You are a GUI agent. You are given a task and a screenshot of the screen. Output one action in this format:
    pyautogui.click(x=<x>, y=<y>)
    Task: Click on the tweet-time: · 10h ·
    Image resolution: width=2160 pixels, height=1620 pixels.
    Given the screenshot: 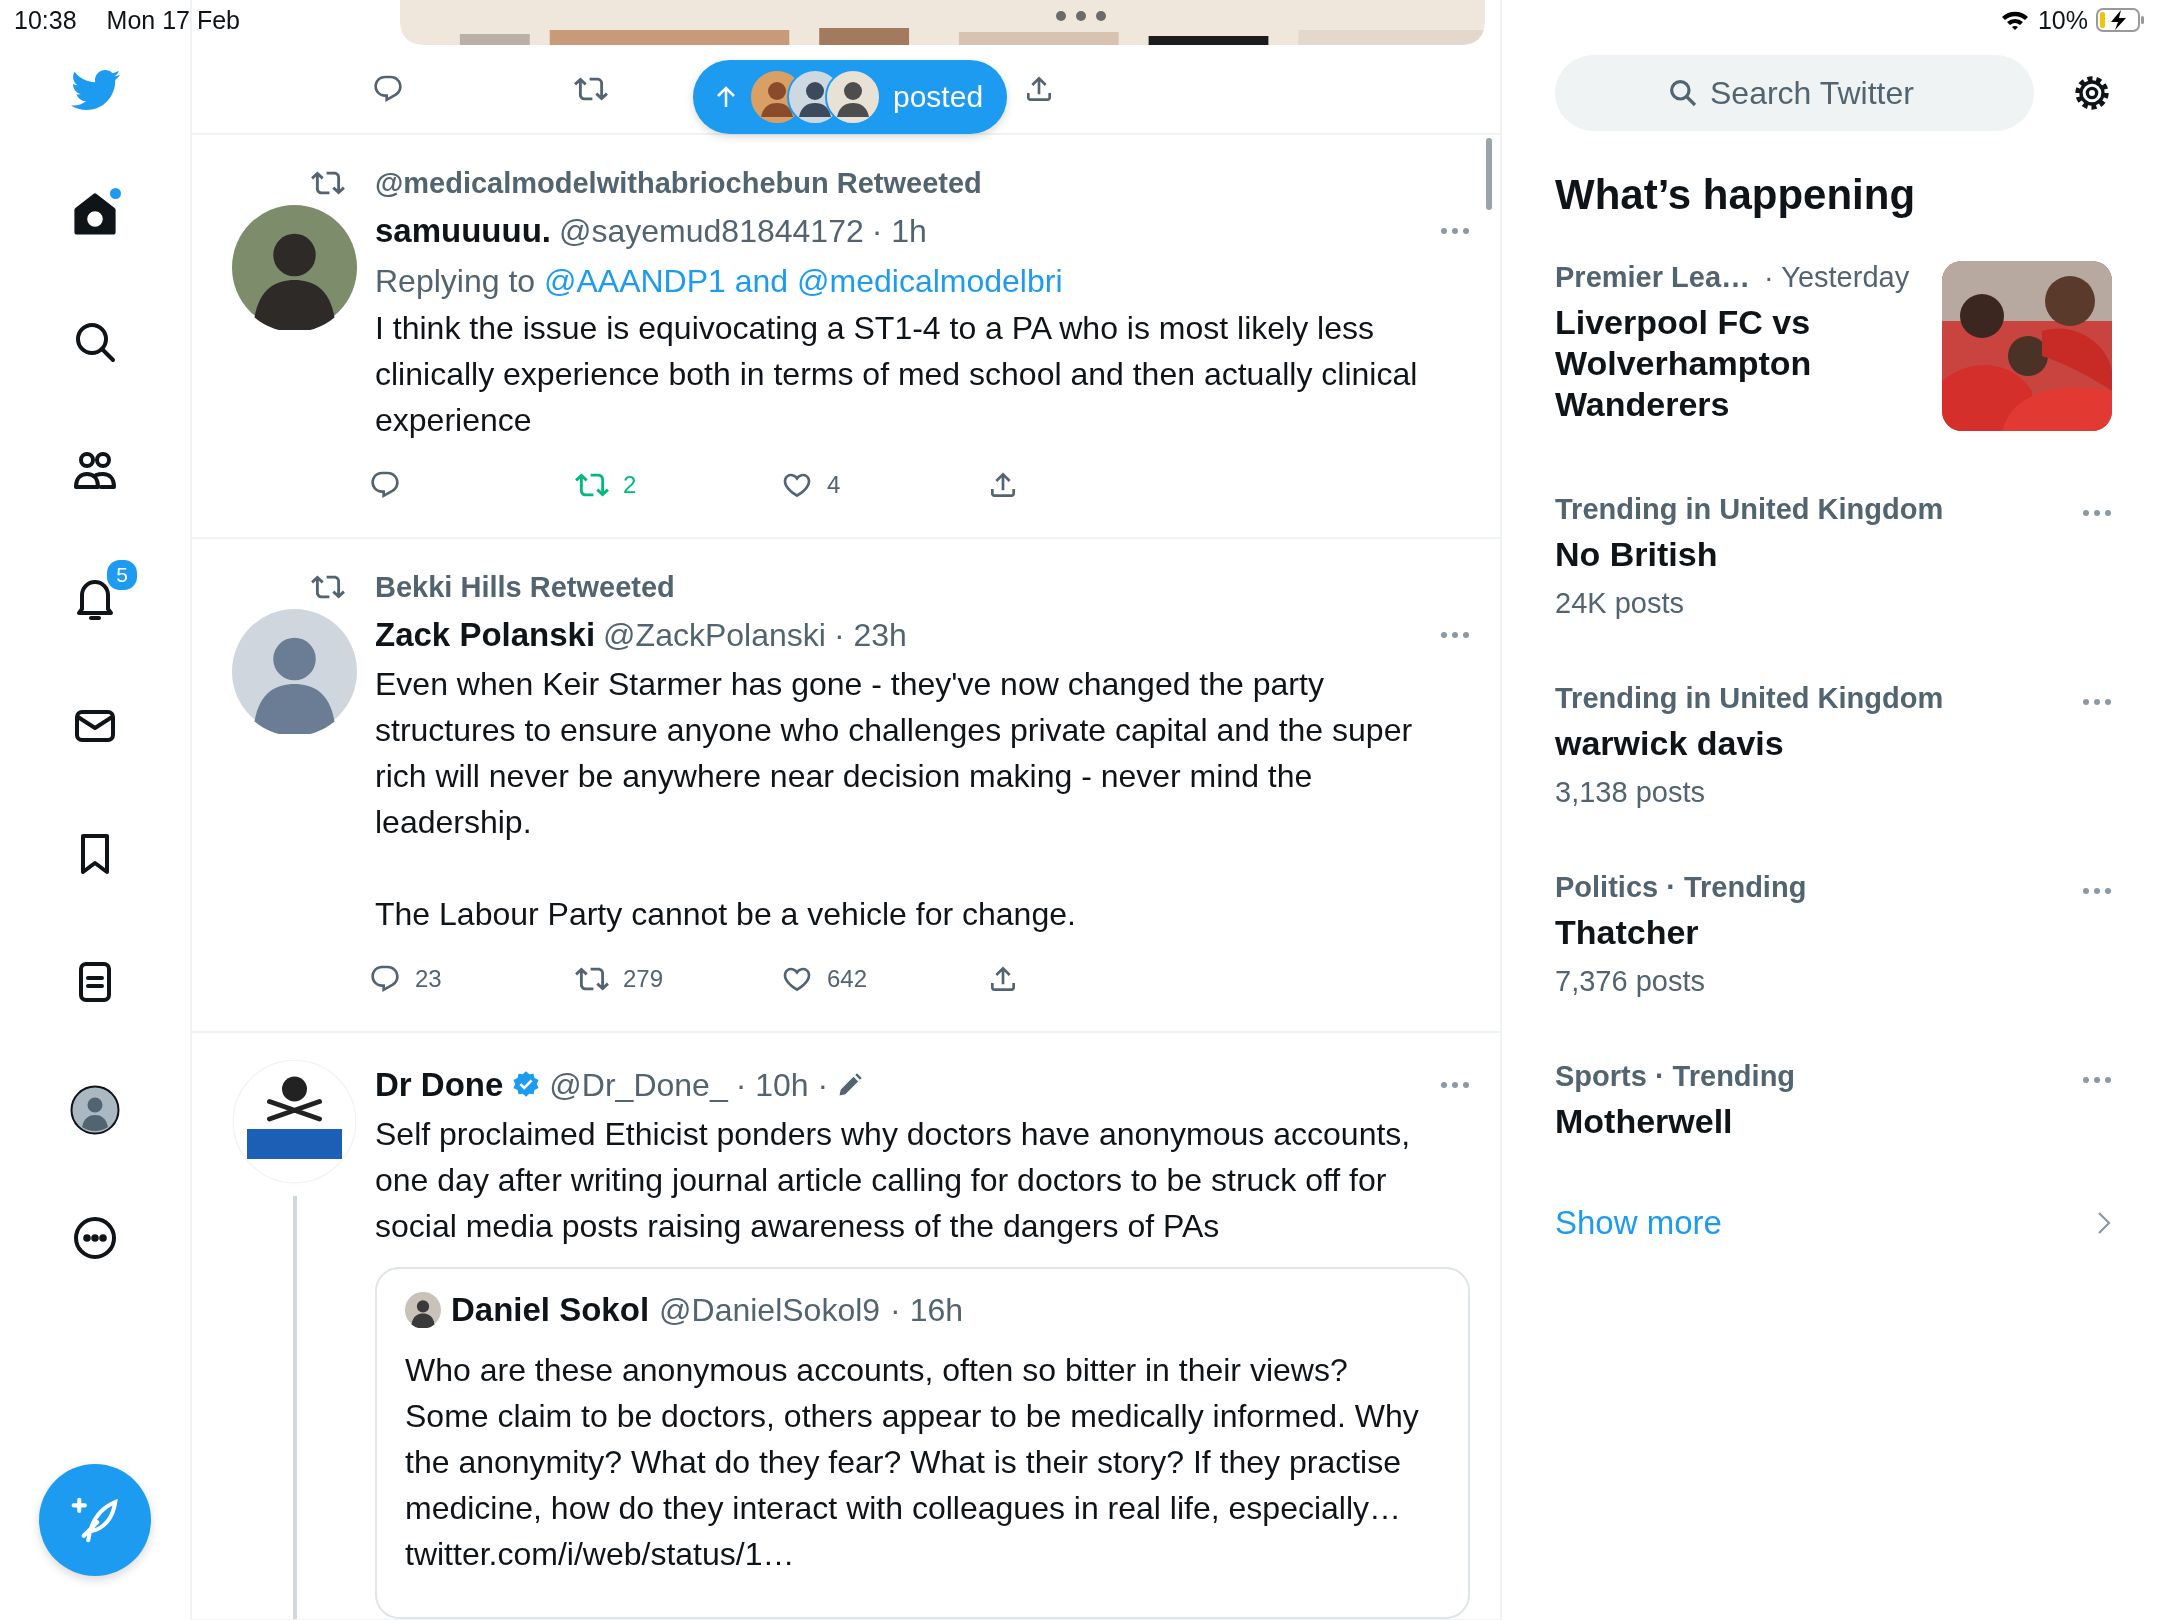 What is the action you would take?
    pyautogui.click(x=782, y=1085)
    